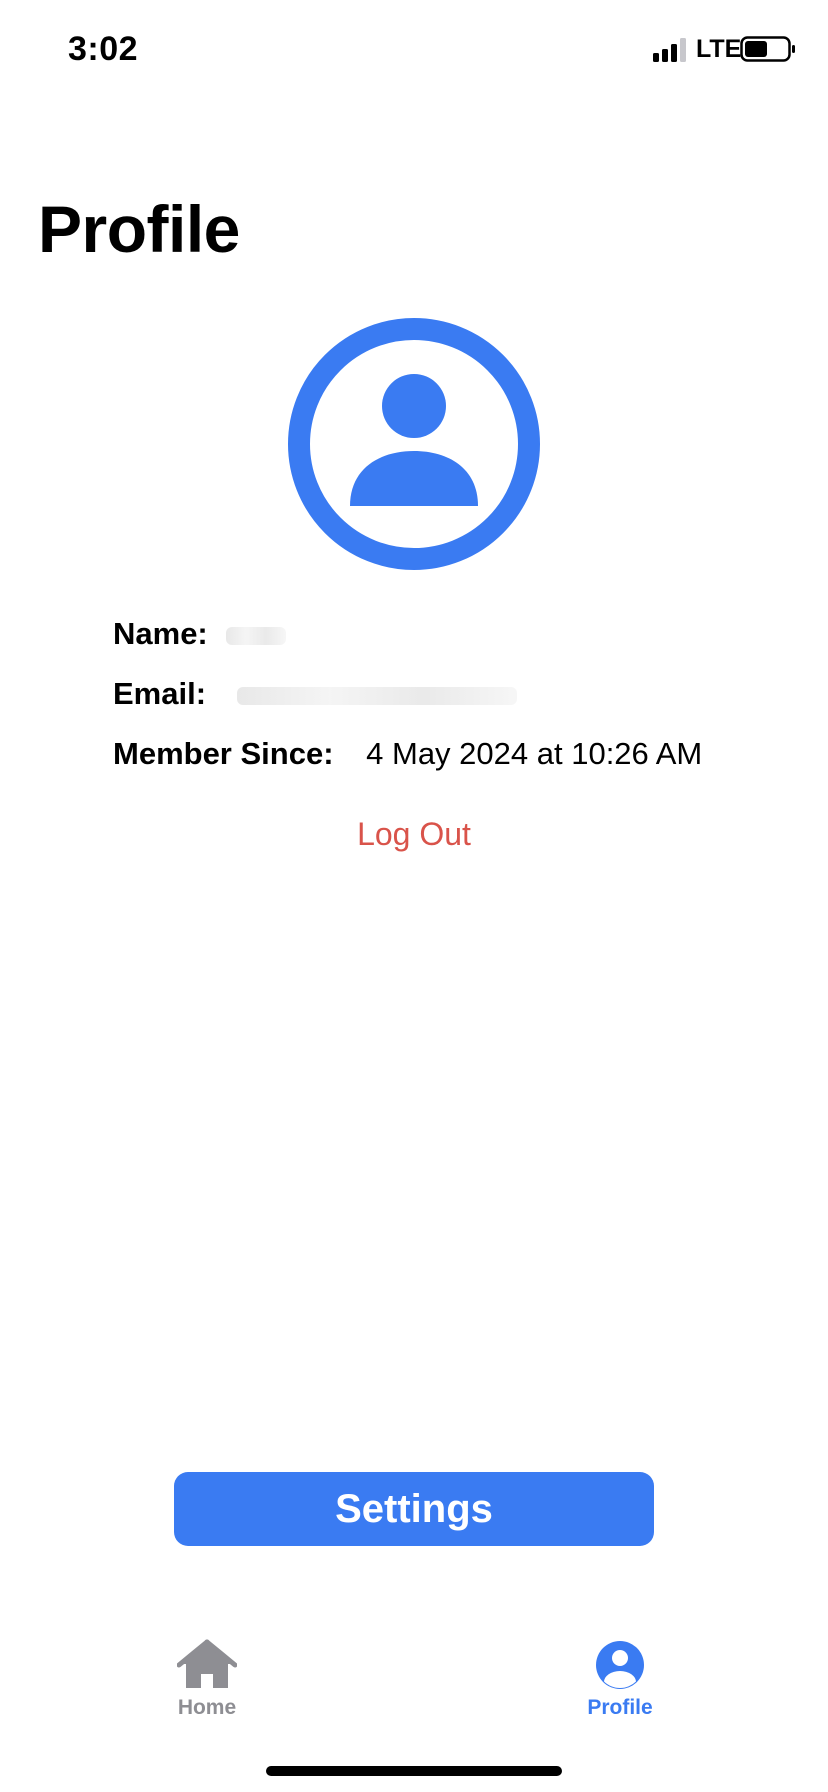 The image size is (828, 1792). I want to click on home-indicator, so click(414, 1771).